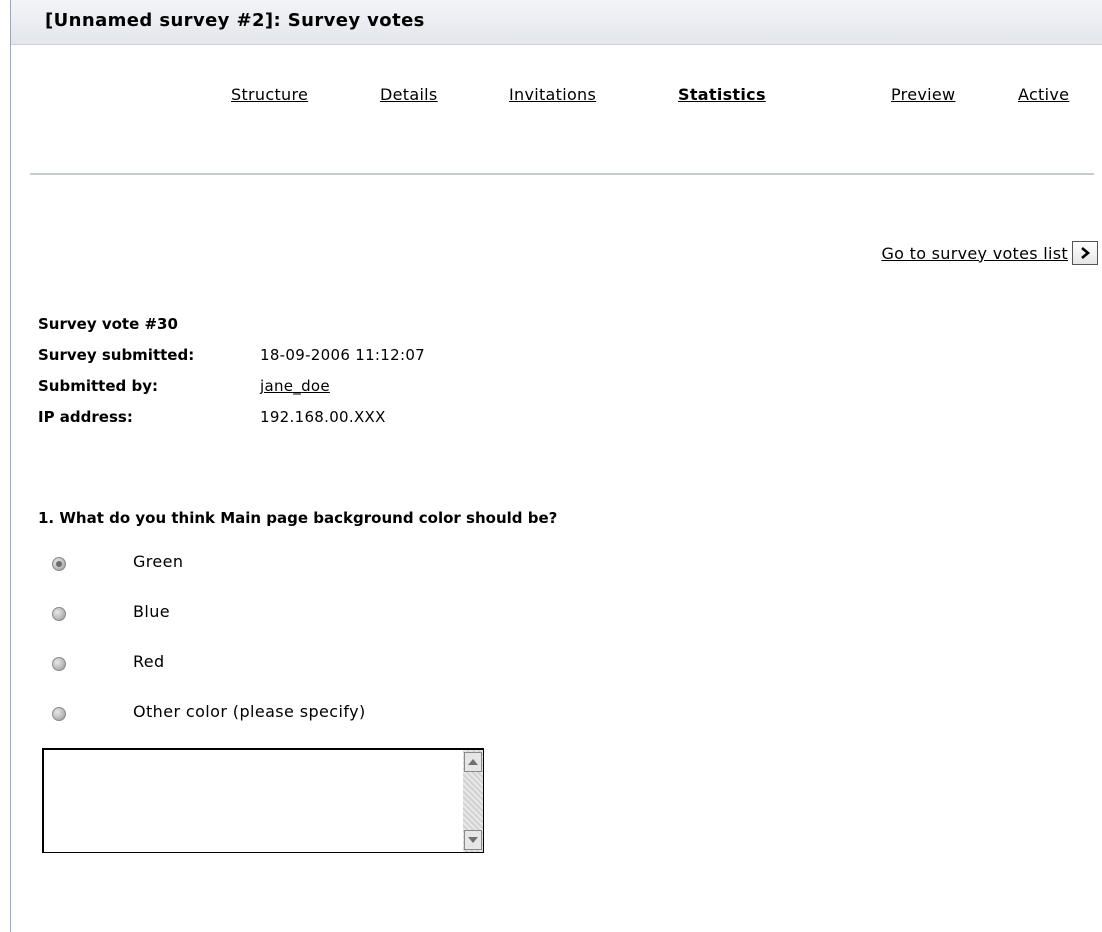 The height and width of the screenshot is (932, 1102). What do you see at coordinates (231, 354) in the screenshot?
I see `submitted-row: Survey submitted: 18-09-2006 11:12:07` at bounding box center [231, 354].